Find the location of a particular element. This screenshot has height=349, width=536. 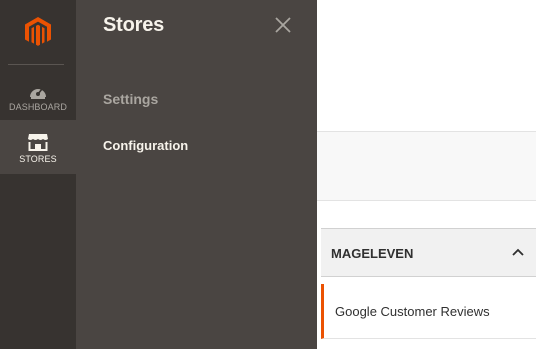

accordion-title: MAGELEVEN is located at coordinates (372, 253).